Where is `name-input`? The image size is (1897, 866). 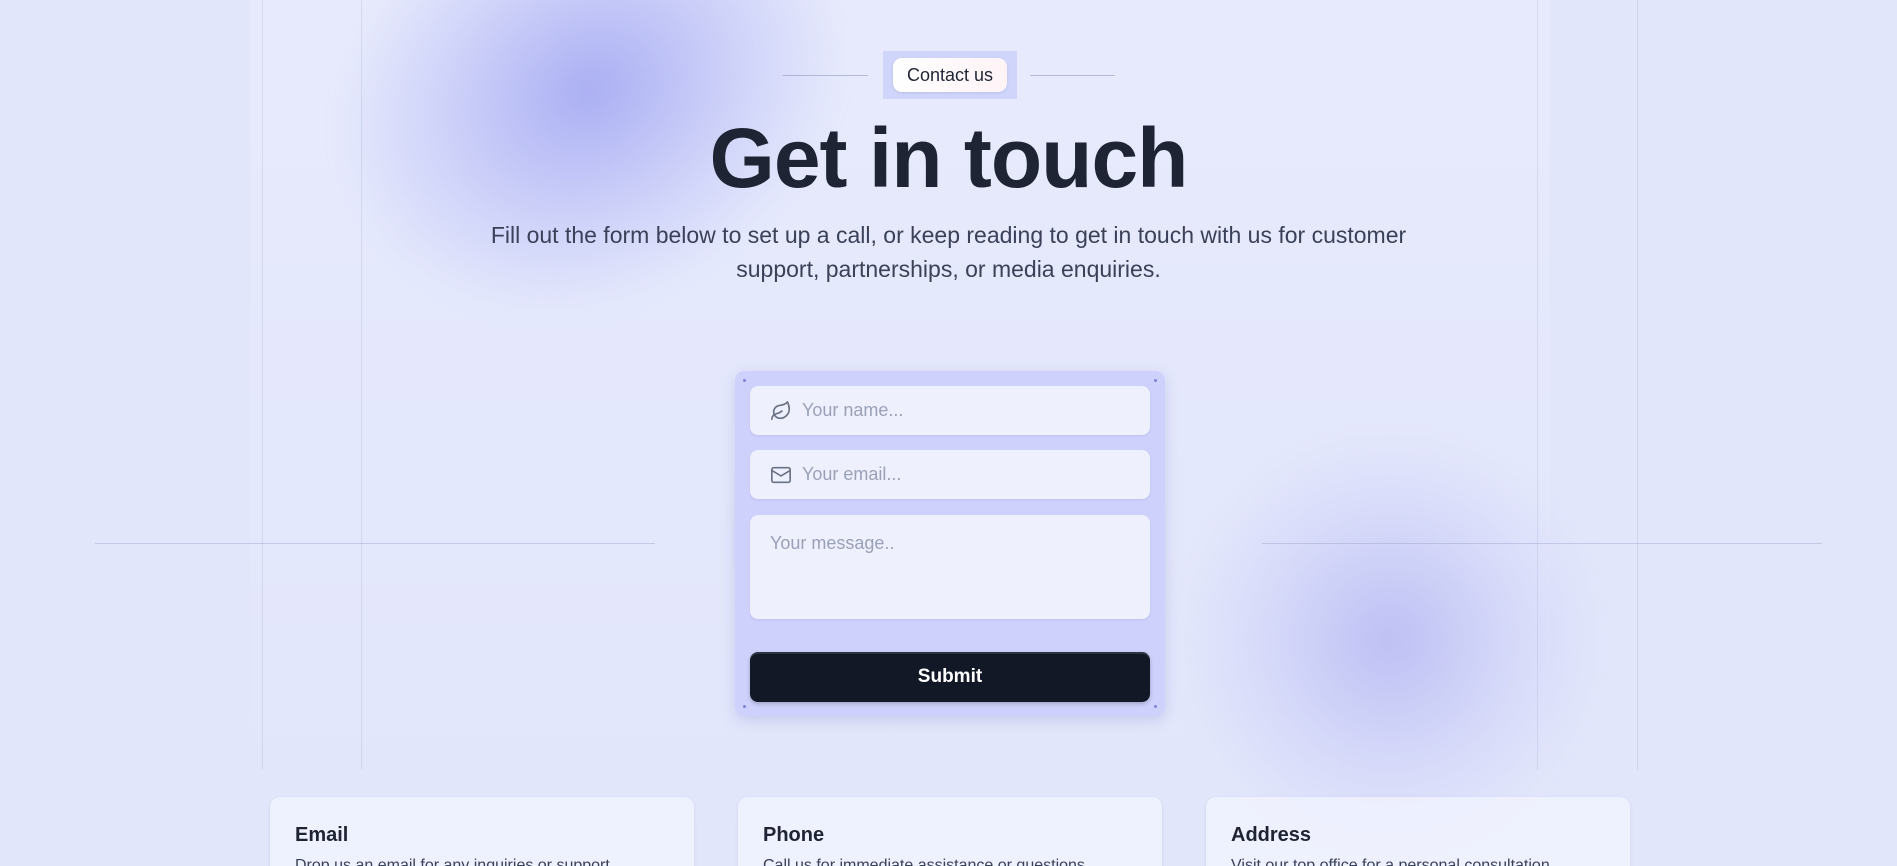 name-input is located at coordinates (976, 410).